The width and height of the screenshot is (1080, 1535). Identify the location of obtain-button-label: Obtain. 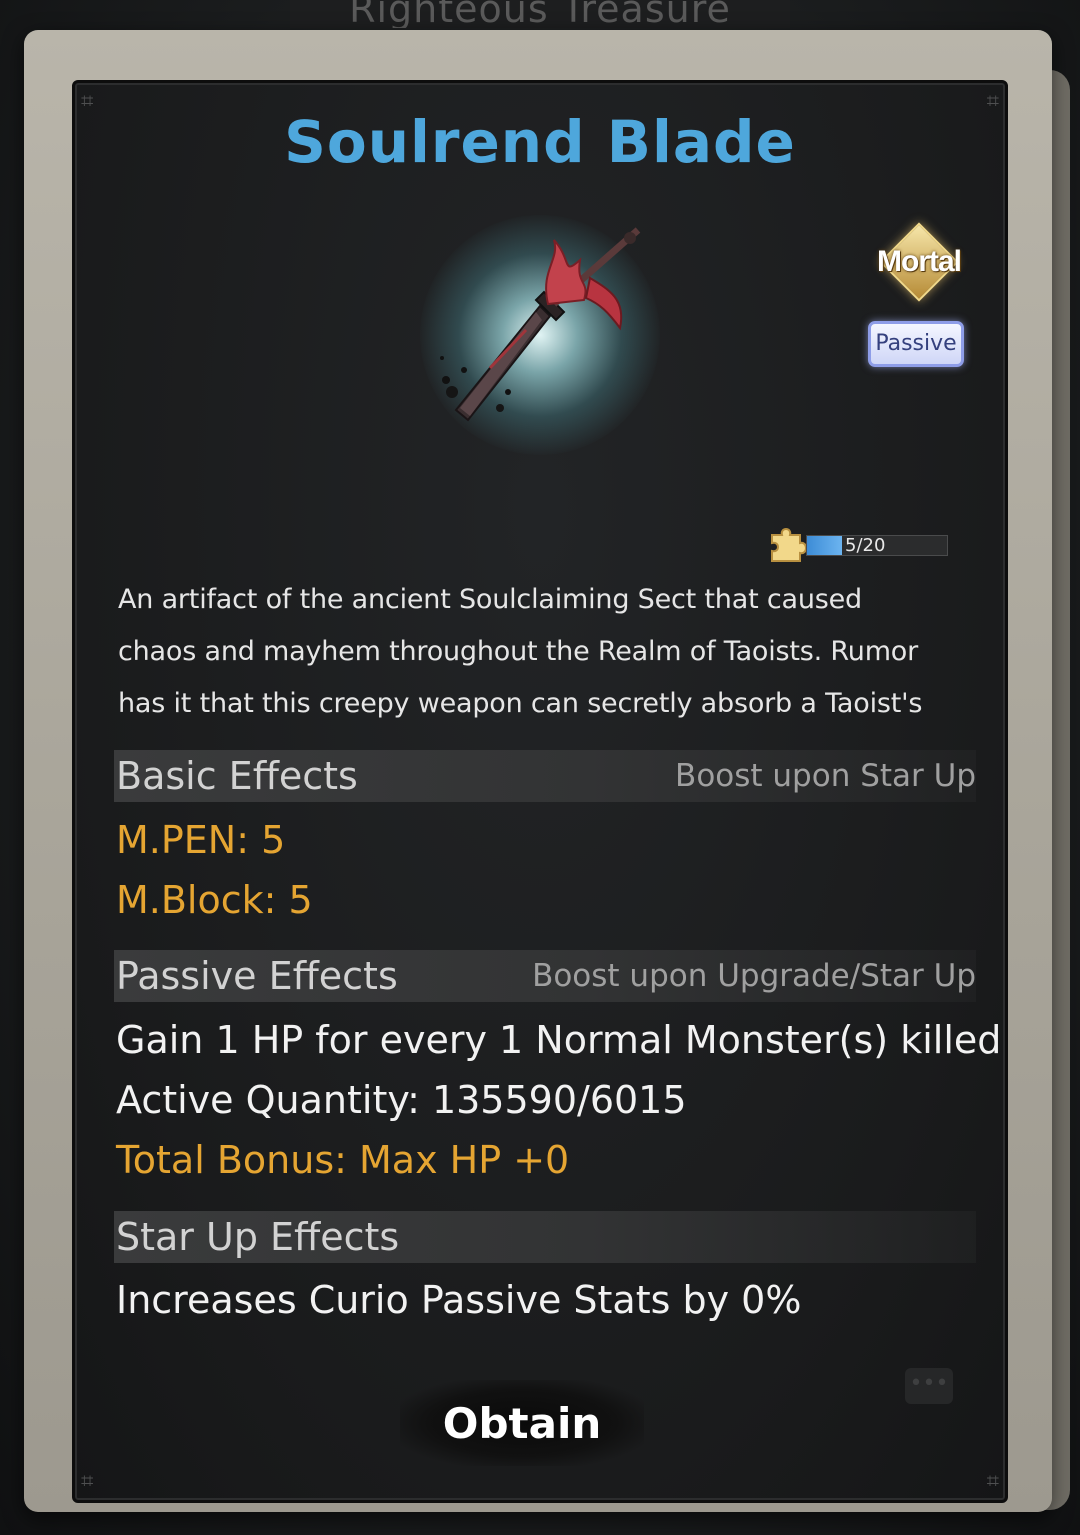
(522, 1423).